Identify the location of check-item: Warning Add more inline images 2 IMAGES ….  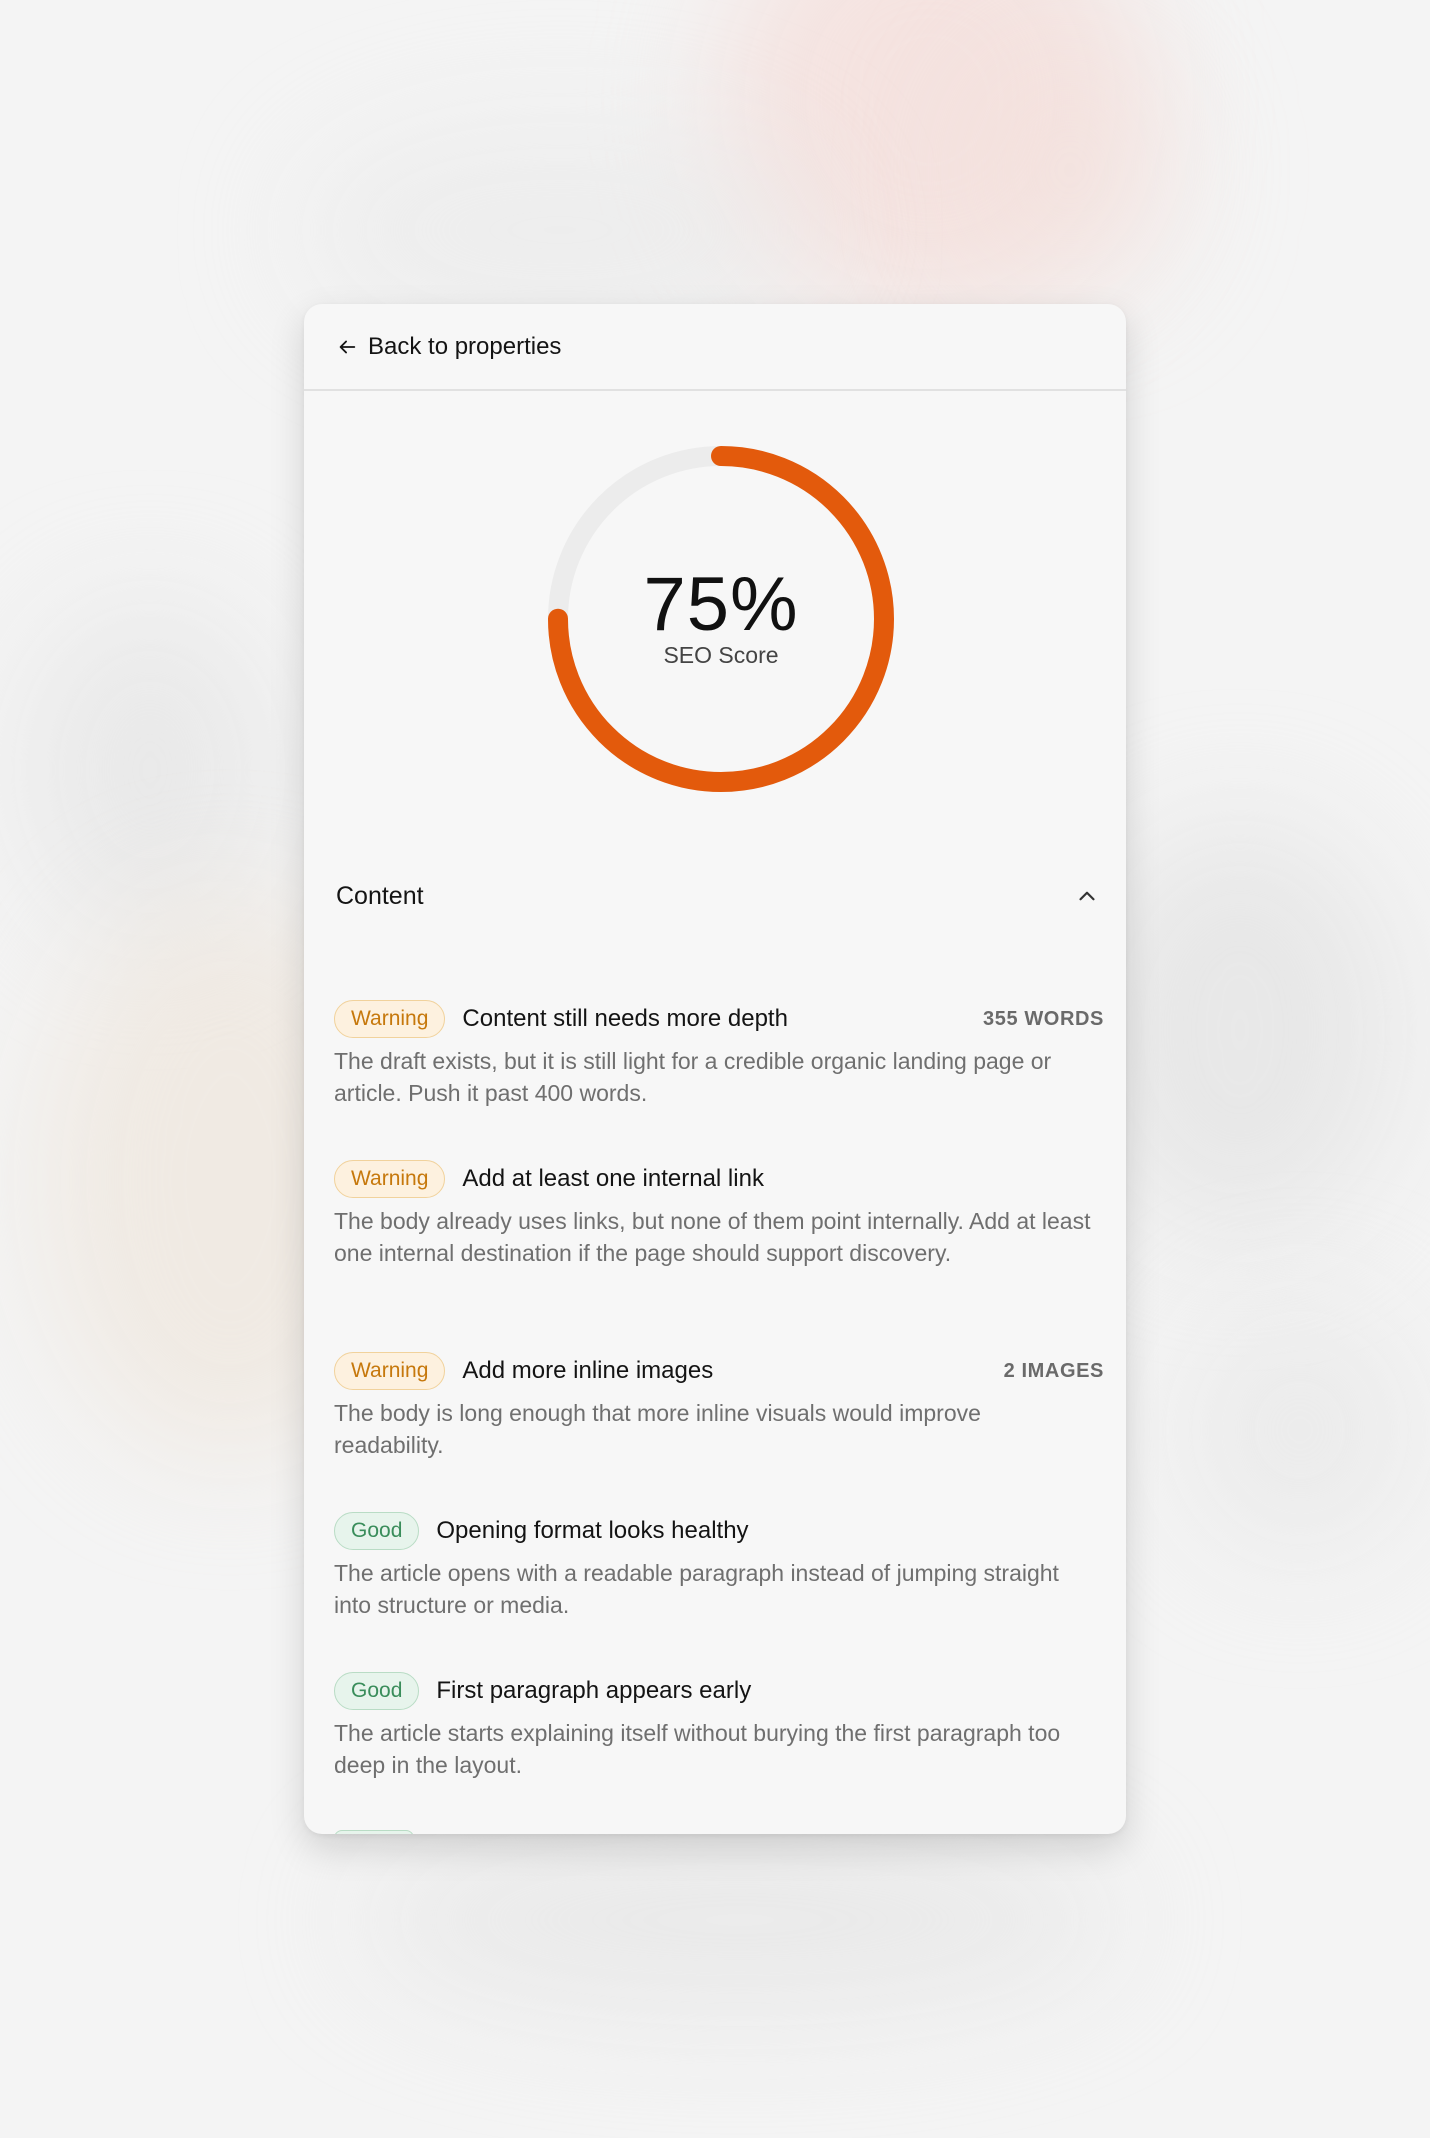
(719, 1406).